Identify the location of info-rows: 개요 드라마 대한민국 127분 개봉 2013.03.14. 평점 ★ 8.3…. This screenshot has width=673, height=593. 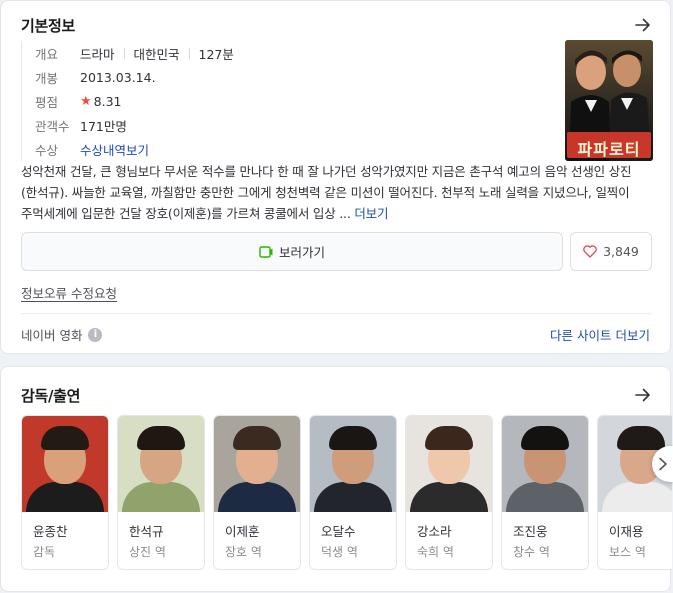
(127, 101).